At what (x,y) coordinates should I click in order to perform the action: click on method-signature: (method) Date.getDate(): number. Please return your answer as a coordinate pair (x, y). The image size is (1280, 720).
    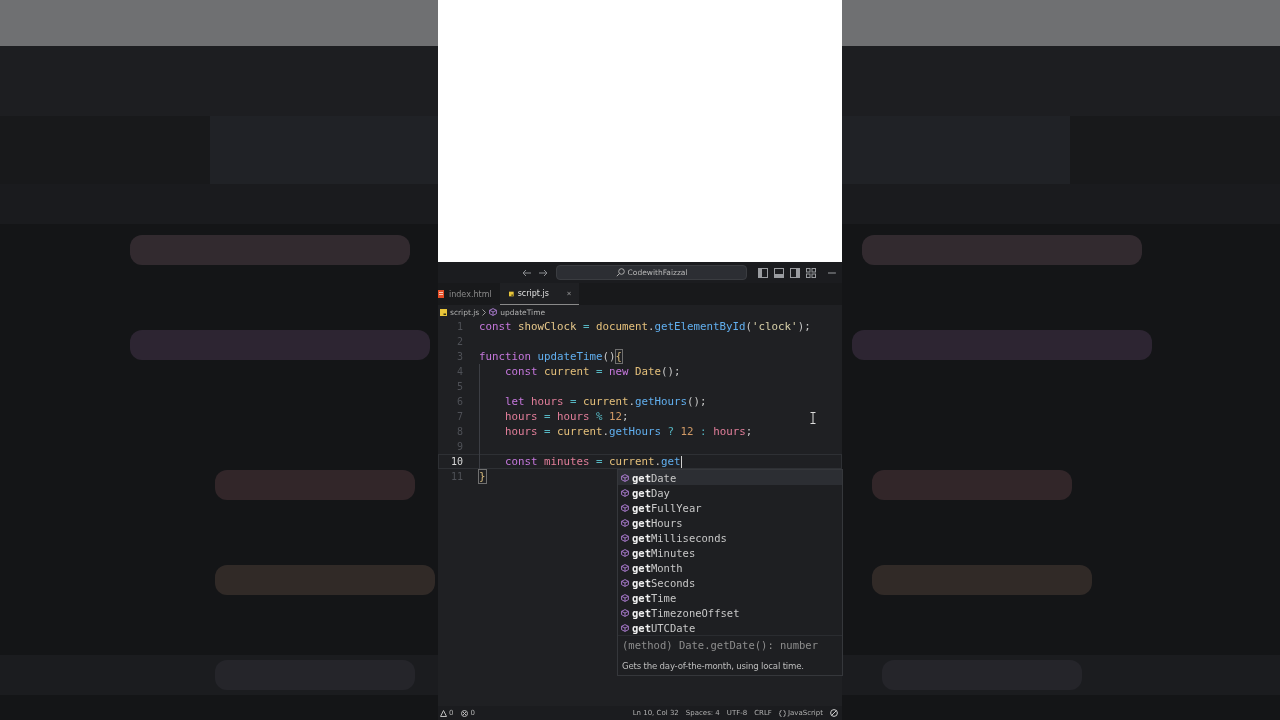
    Looking at the image, I should click on (720, 645).